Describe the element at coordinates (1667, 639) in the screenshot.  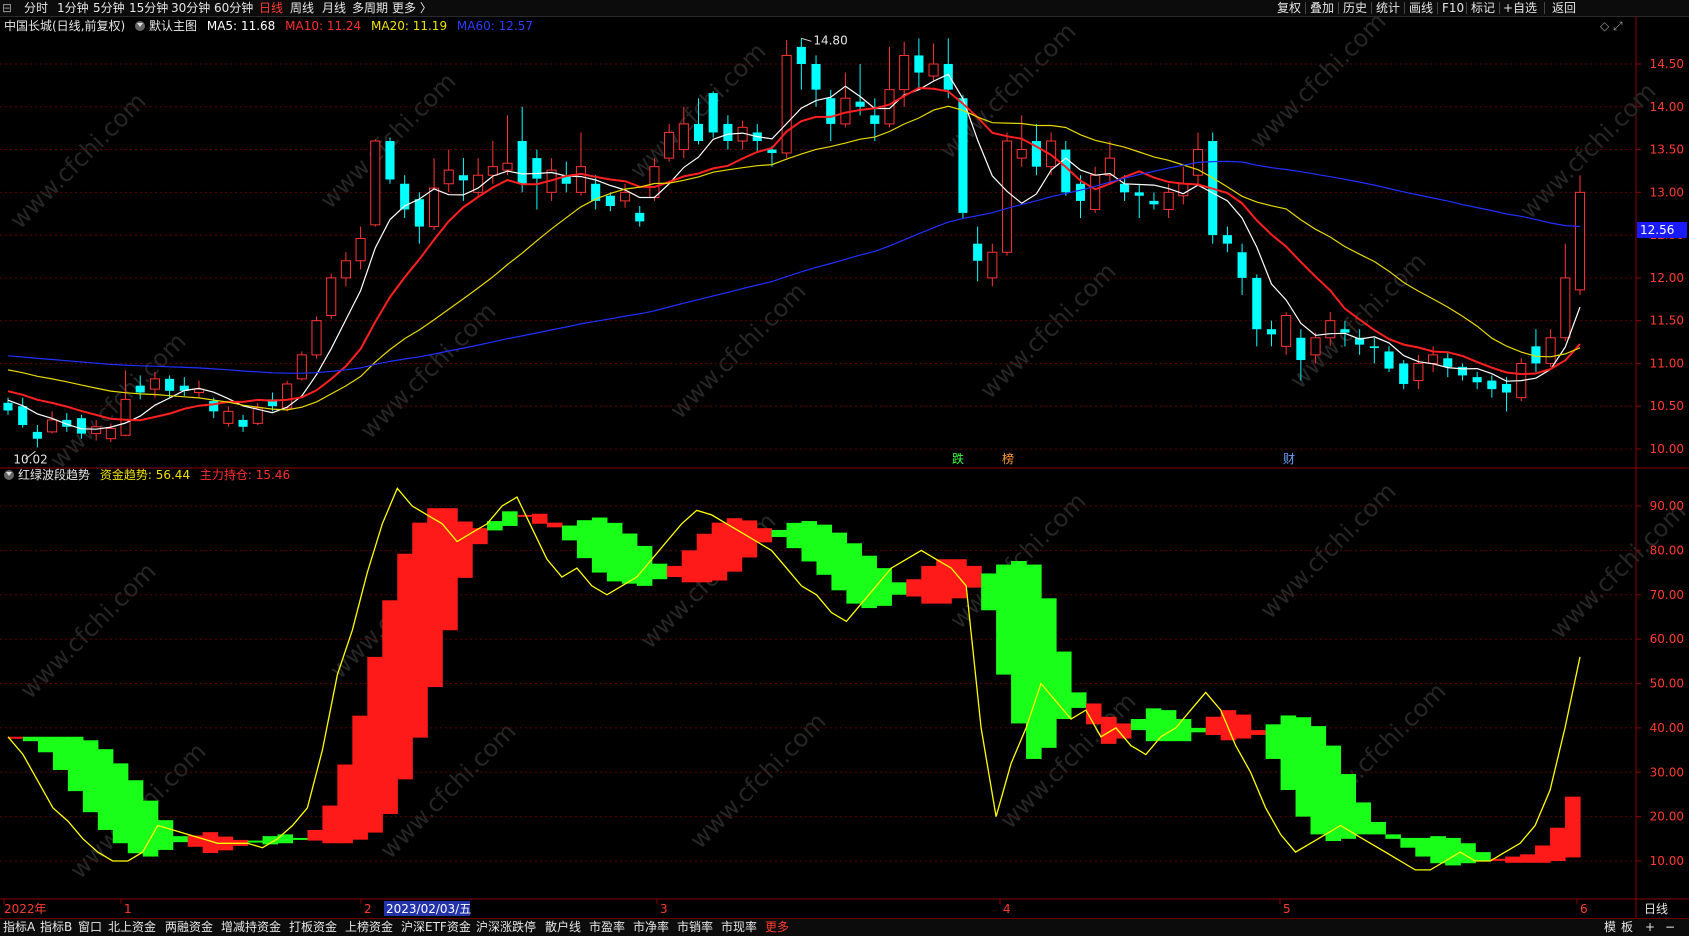
I see `indicator-tick-label: 60.00` at that location.